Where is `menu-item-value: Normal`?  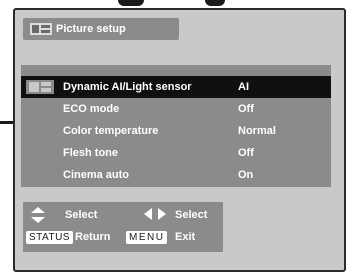
menu-item-value: Normal is located at coordinates (257, 131).